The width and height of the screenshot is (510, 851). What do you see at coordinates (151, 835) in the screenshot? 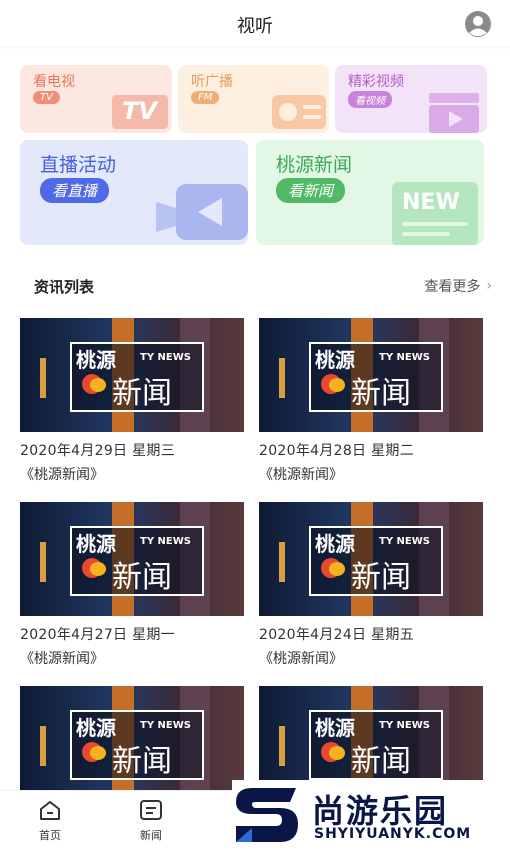
I see `tab-news-label: 新闻` at bounding box center [151, 835].